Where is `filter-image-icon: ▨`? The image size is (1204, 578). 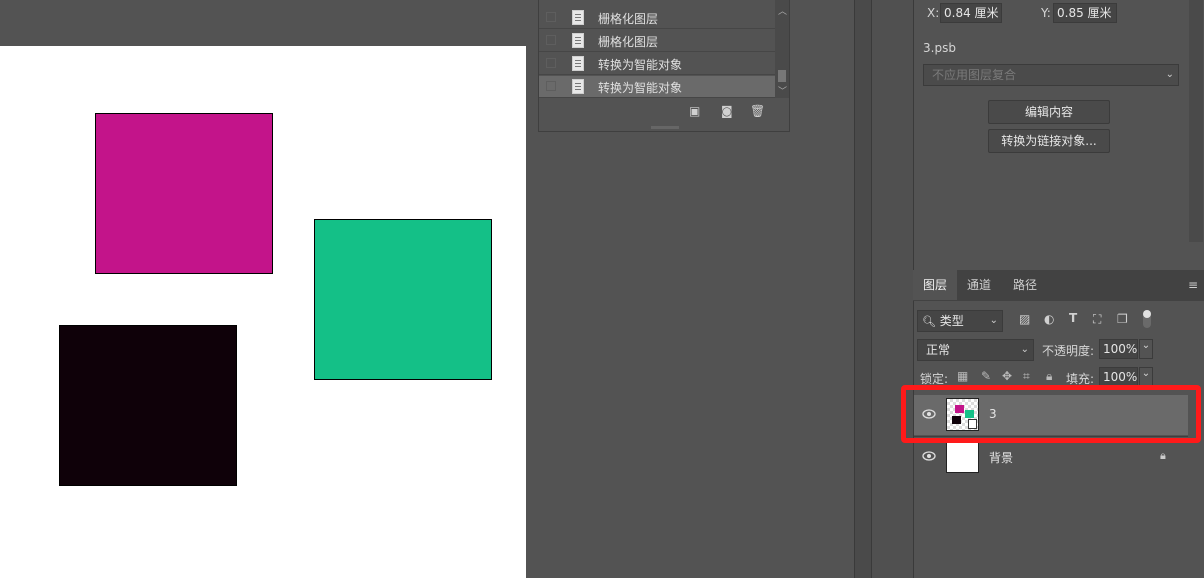 filter-image-icon: ▨ is located at coordinates (1024, 319).